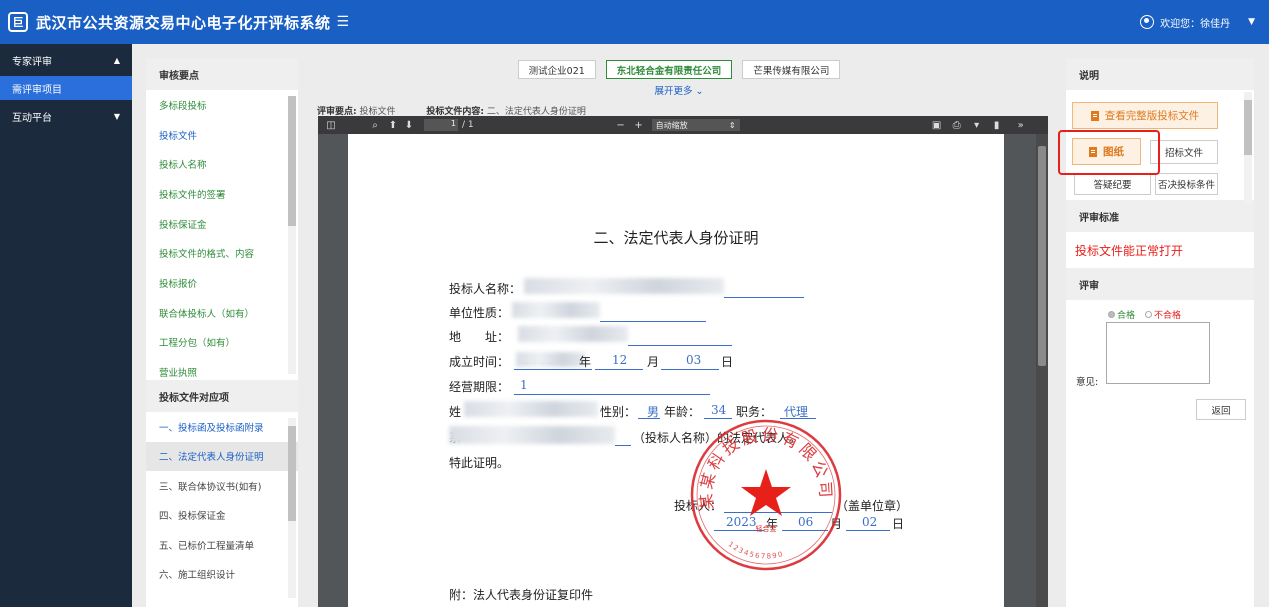 The image size is (1269, 607). Describe the element at coordinates (524, 385) in the screenshot. I see `term-value: 1` at that location.